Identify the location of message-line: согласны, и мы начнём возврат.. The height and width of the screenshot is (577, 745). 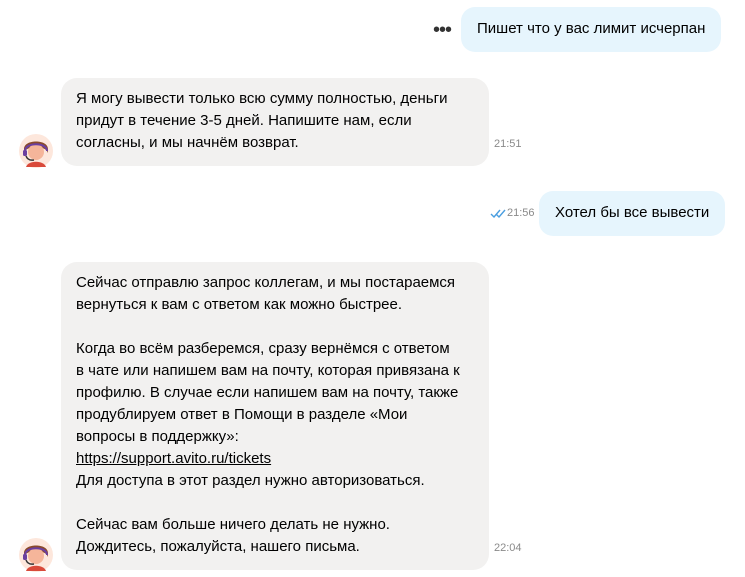
(187, 142).